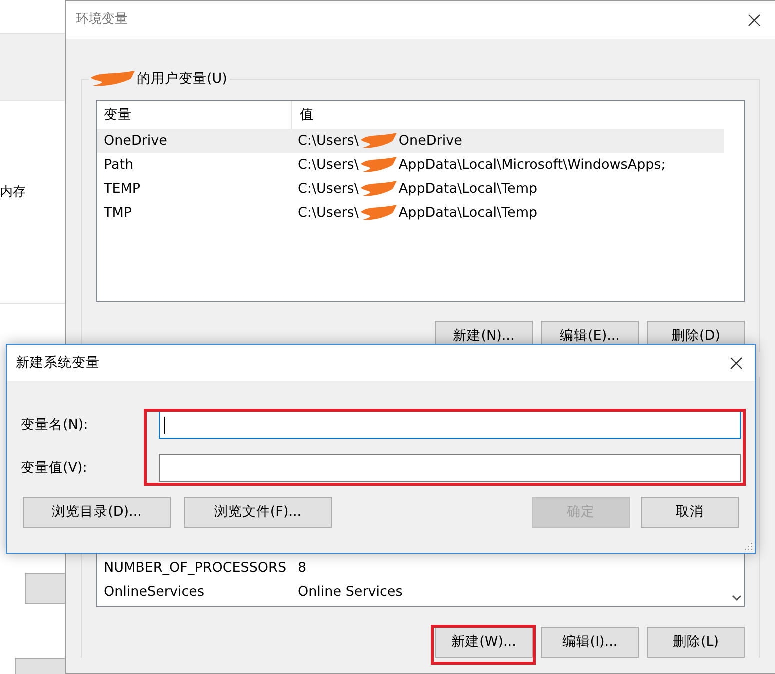 This screenshot has height=674, width=775. Describe the element at coordinates (136, 141) in the screenshot. I see `variable-name: OneDrive` at that location.